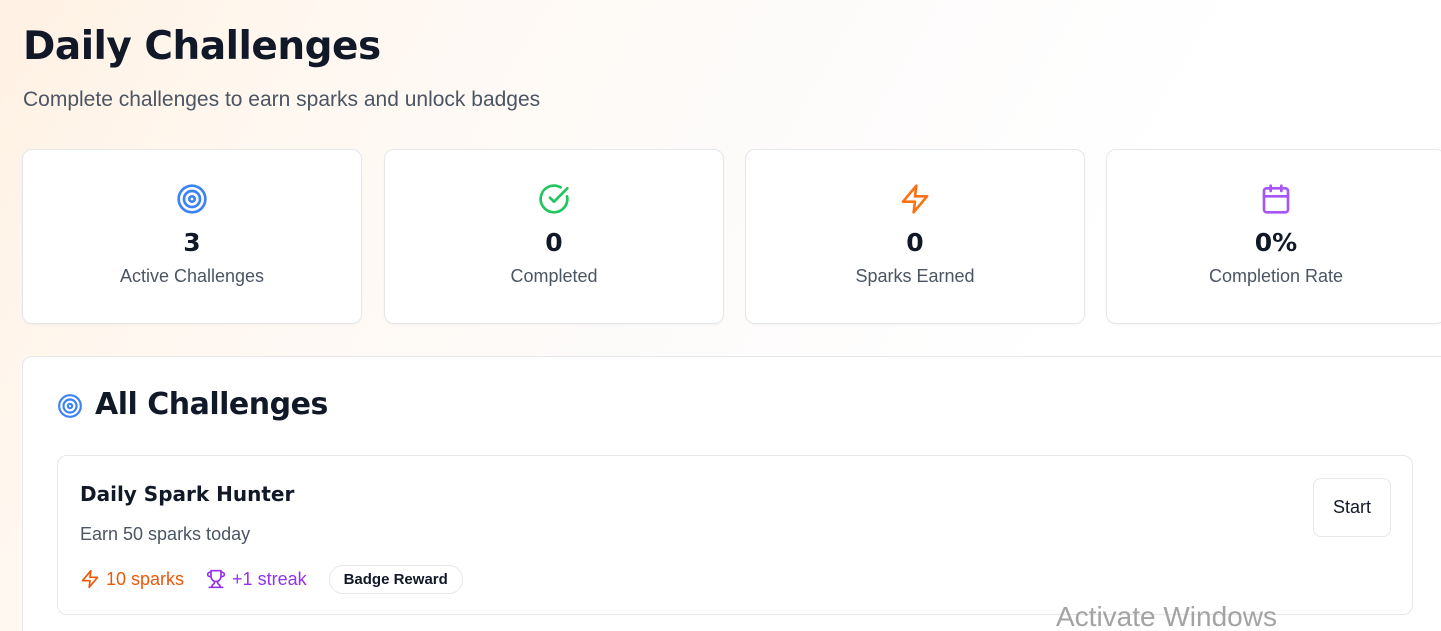 This screenshot has height=631, width=1441. I want to click on check-circle-icon, so click(554, 199).